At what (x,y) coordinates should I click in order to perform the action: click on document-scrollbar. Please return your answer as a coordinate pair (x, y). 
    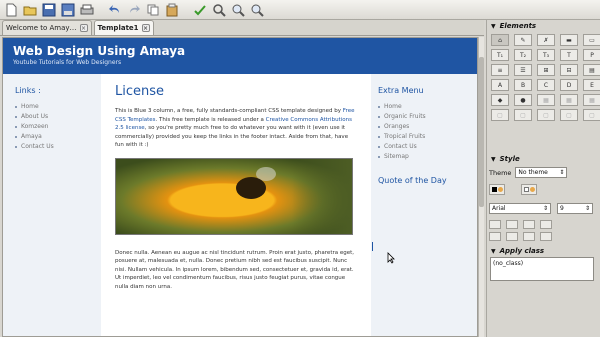
    Looking at the image, I should click on (481, 187).